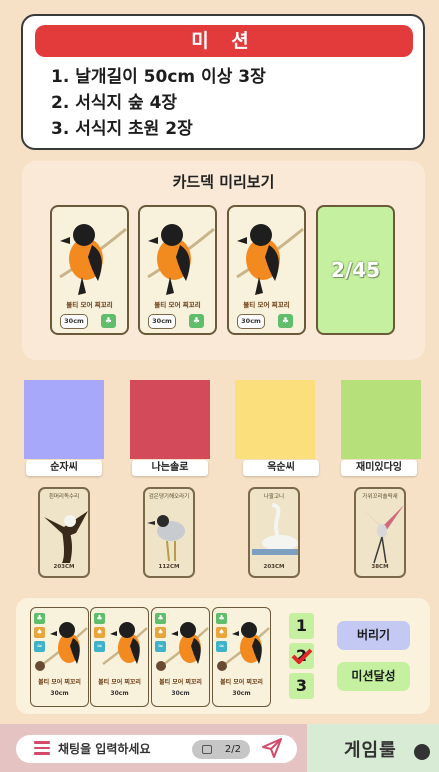 Image resolution: width=439 pixels, height=772 pixels. Describe the element at coordinates (207, 749) in the screenshot. I see `gallery-icon` at that location.